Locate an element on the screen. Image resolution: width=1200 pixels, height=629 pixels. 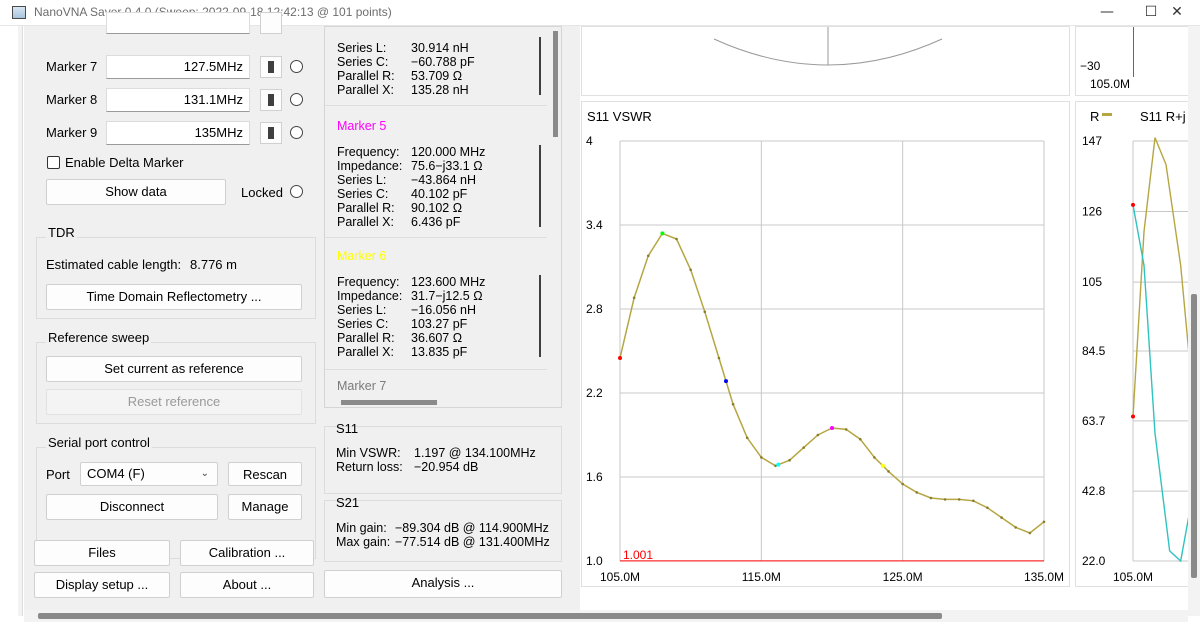
window-vertical-scrollbar is located at coordinates (1194, 321).